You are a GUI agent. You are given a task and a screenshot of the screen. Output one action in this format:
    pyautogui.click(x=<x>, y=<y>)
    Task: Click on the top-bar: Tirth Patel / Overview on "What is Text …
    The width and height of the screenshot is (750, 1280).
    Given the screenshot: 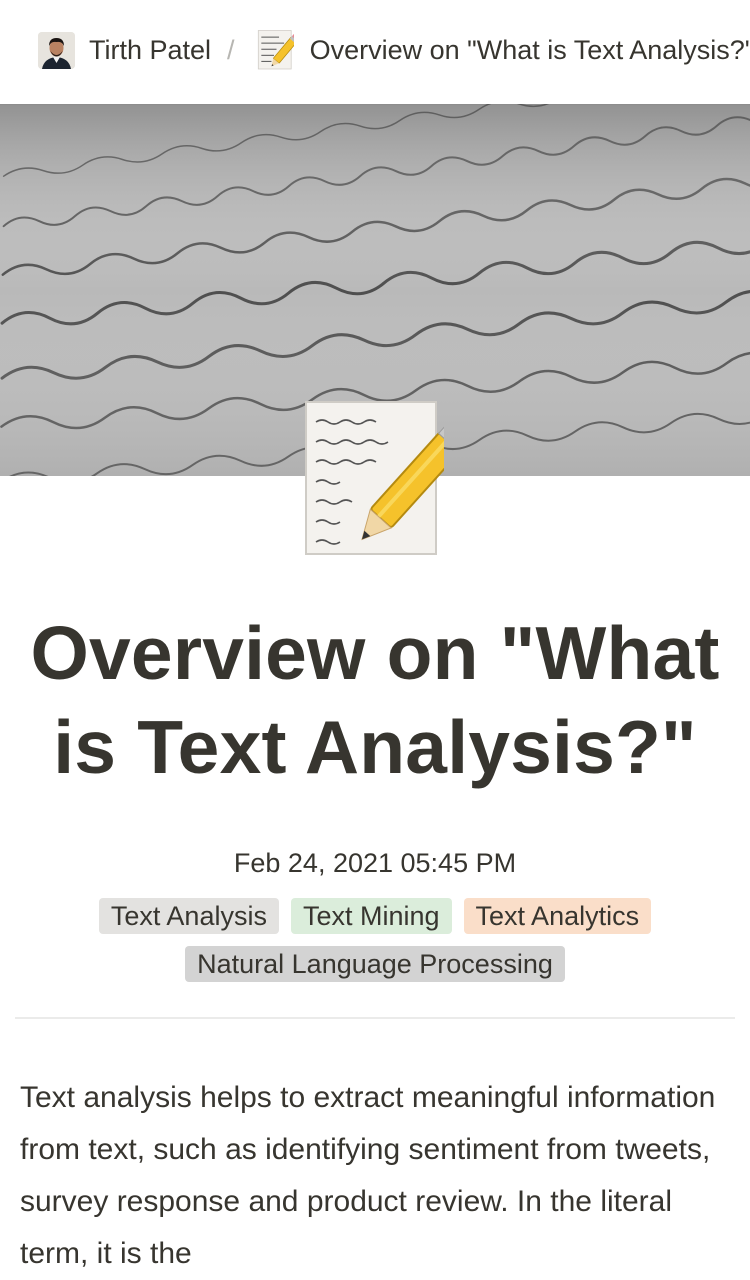 What is the action you would take?
    pyautogui.click(x=375, y=52)
    